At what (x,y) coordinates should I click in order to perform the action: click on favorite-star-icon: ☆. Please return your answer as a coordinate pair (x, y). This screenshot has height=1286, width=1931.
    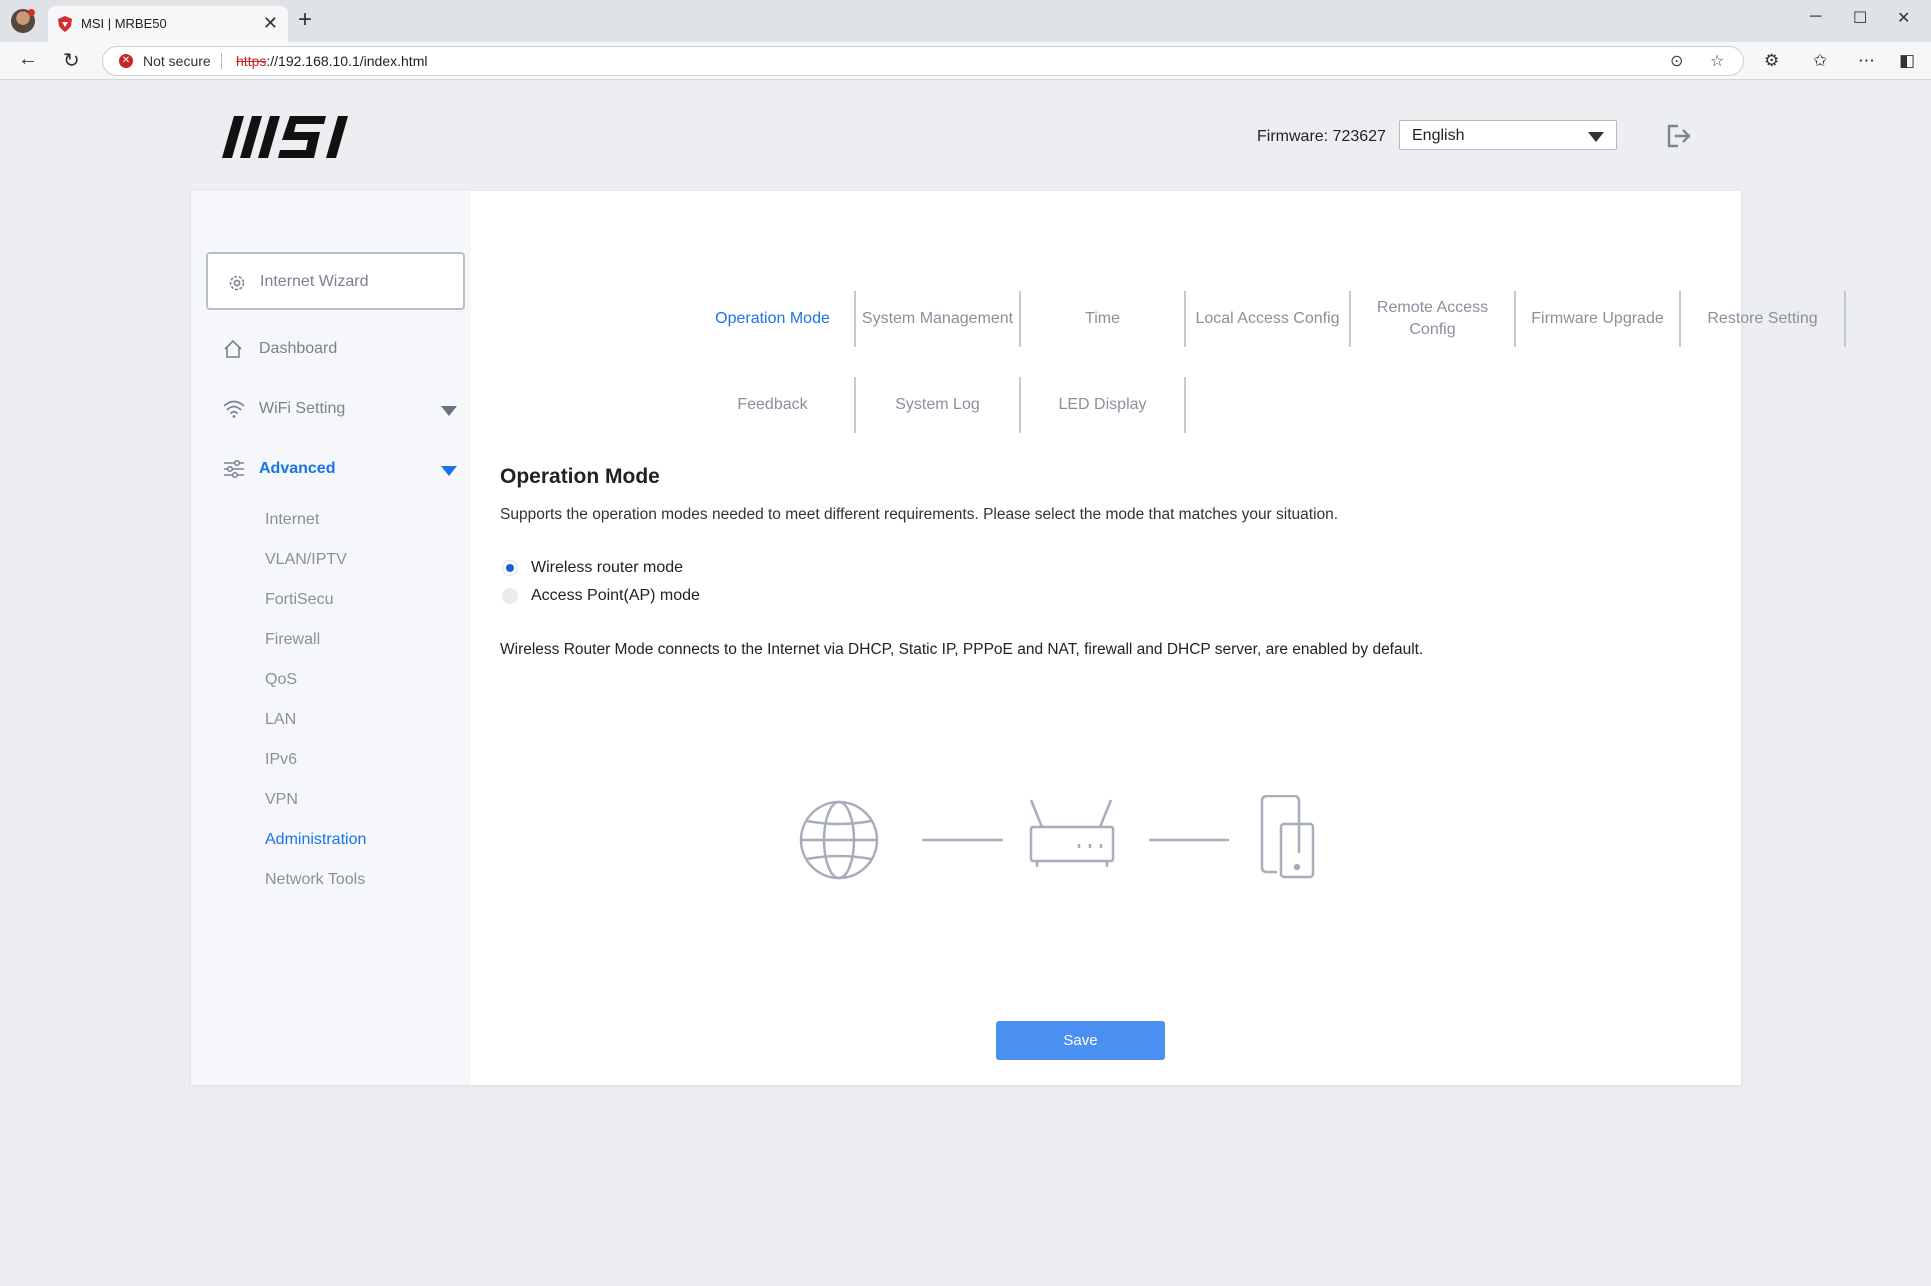
    Looking at the image, I should click on (1717, 61).